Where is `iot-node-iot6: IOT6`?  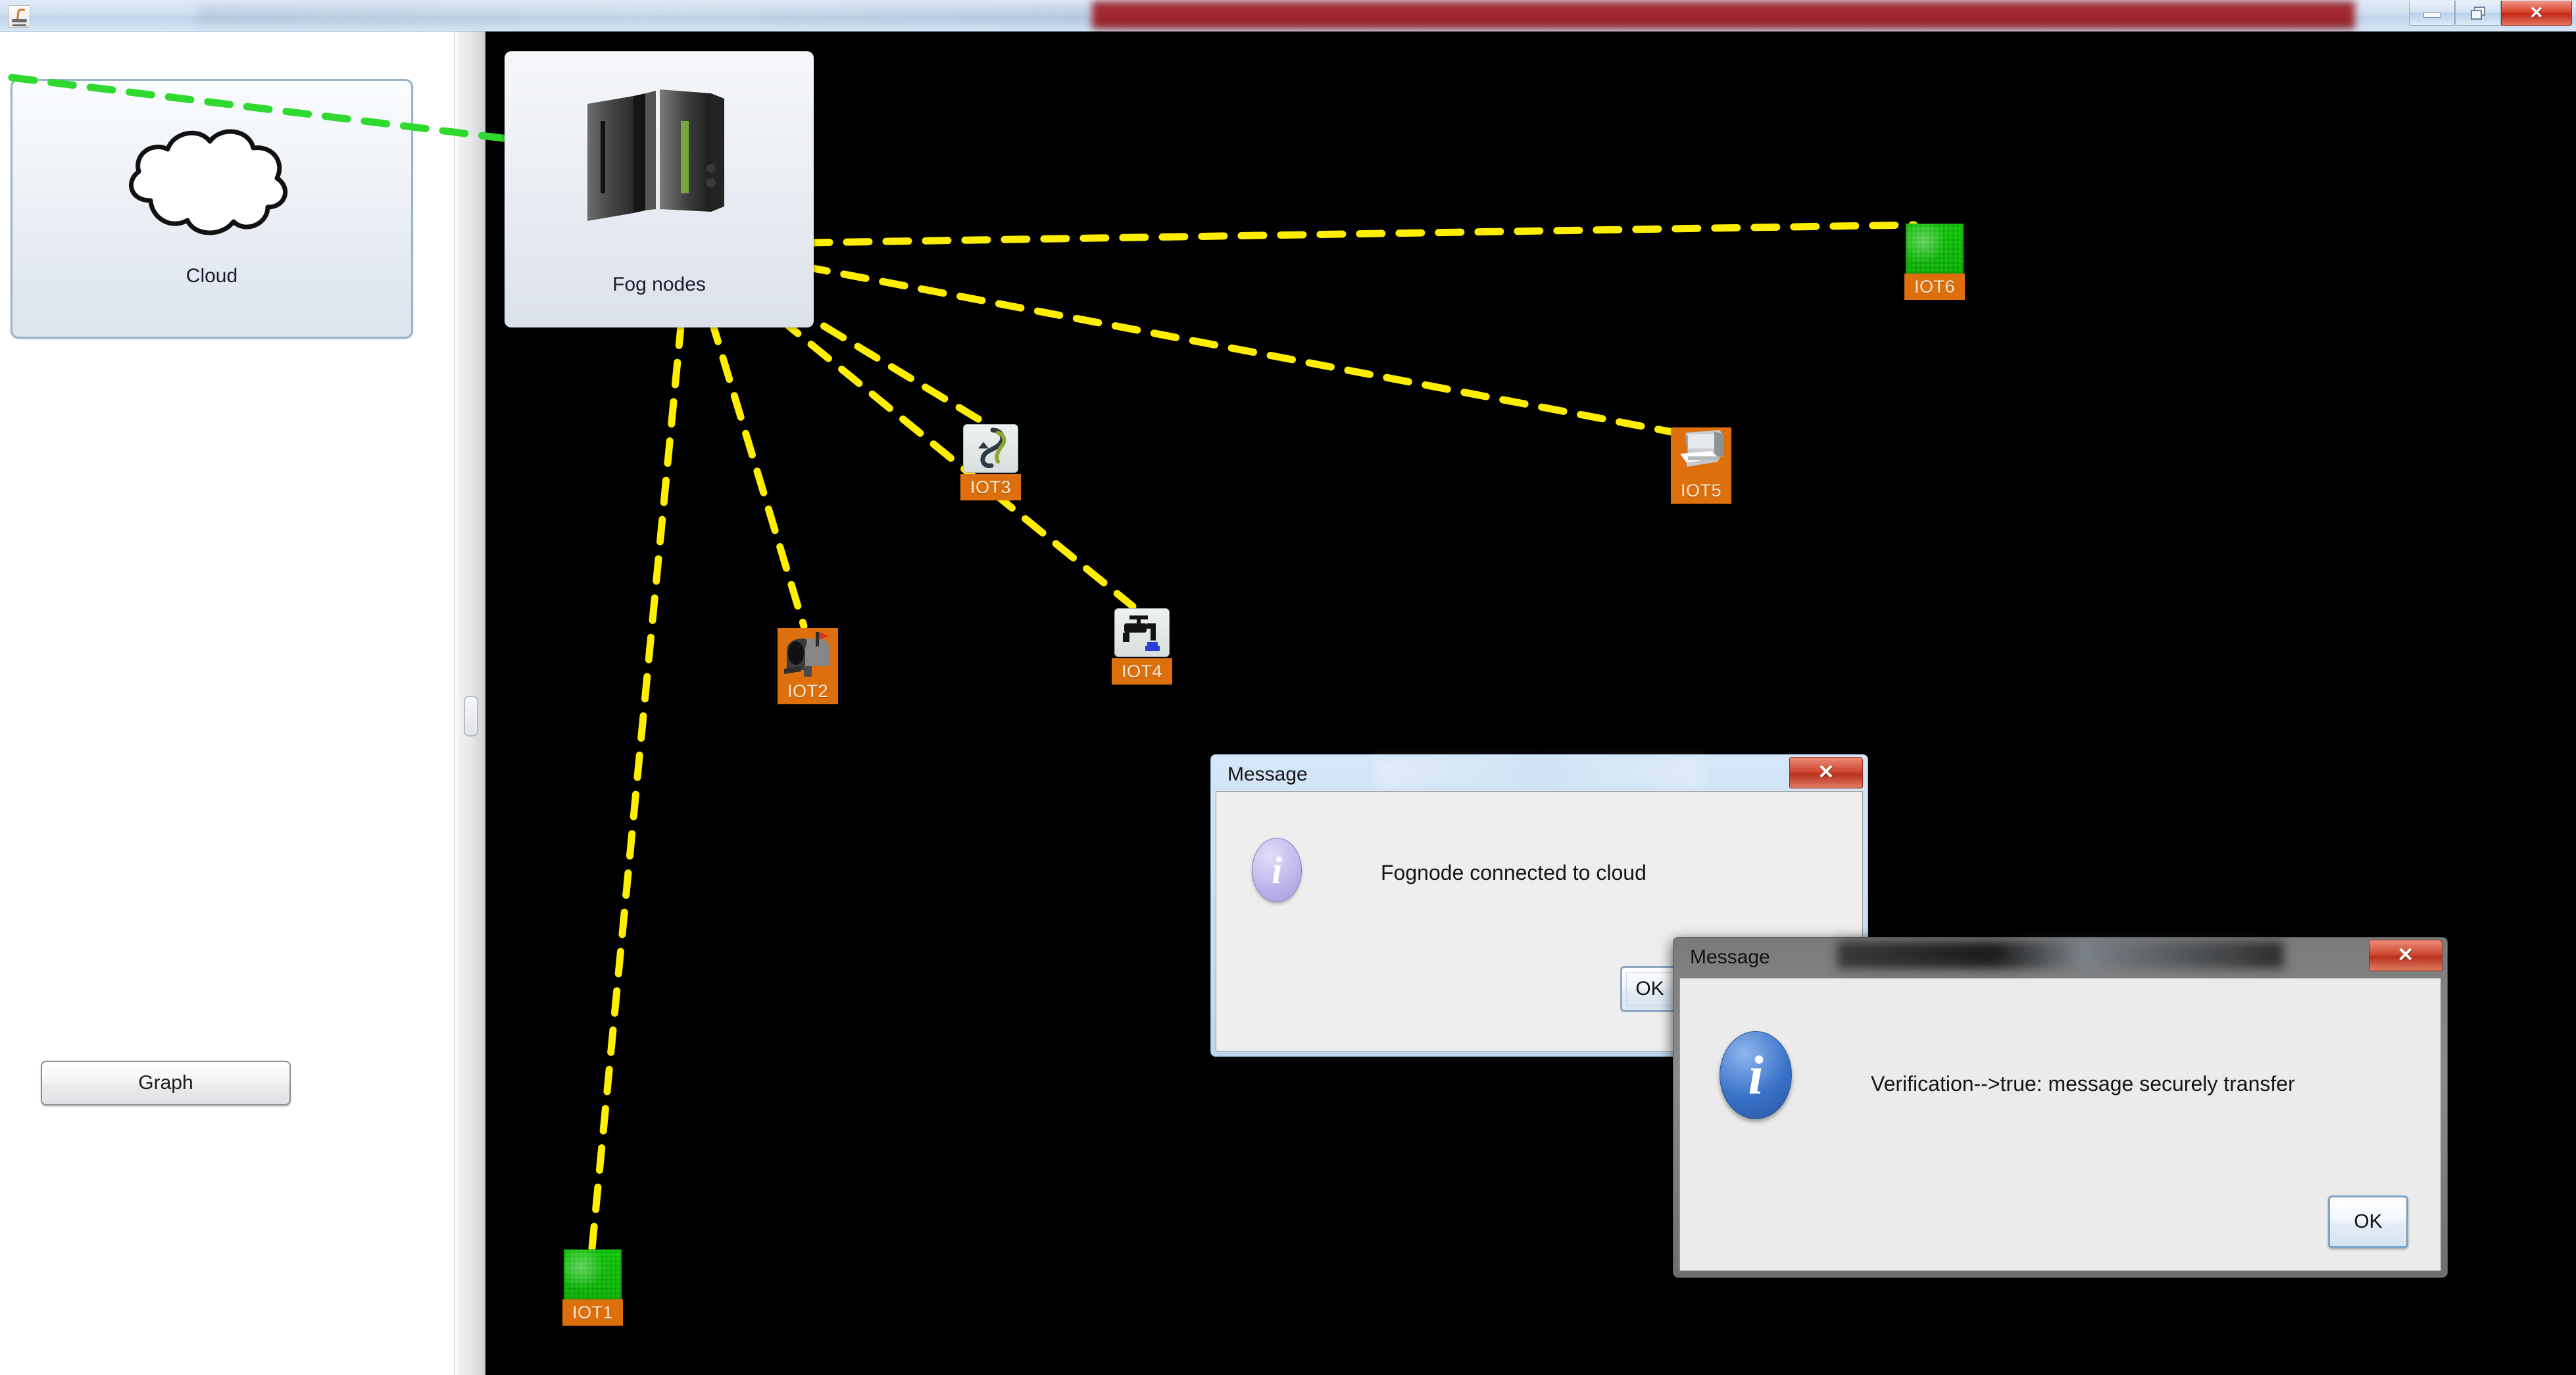
iot-node-iot6: IOT6 is located at coordinates (1934, 262).